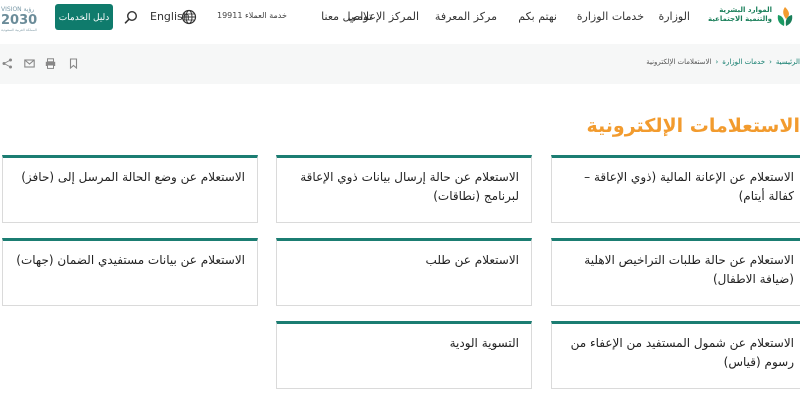 The height and width of the screenshot is (400, 800). What do you see at coordinates (739, 19) in the screenshot?
I see `logo-line-2: والتنمية الاجتماعية` at bounding box center [739, 19].